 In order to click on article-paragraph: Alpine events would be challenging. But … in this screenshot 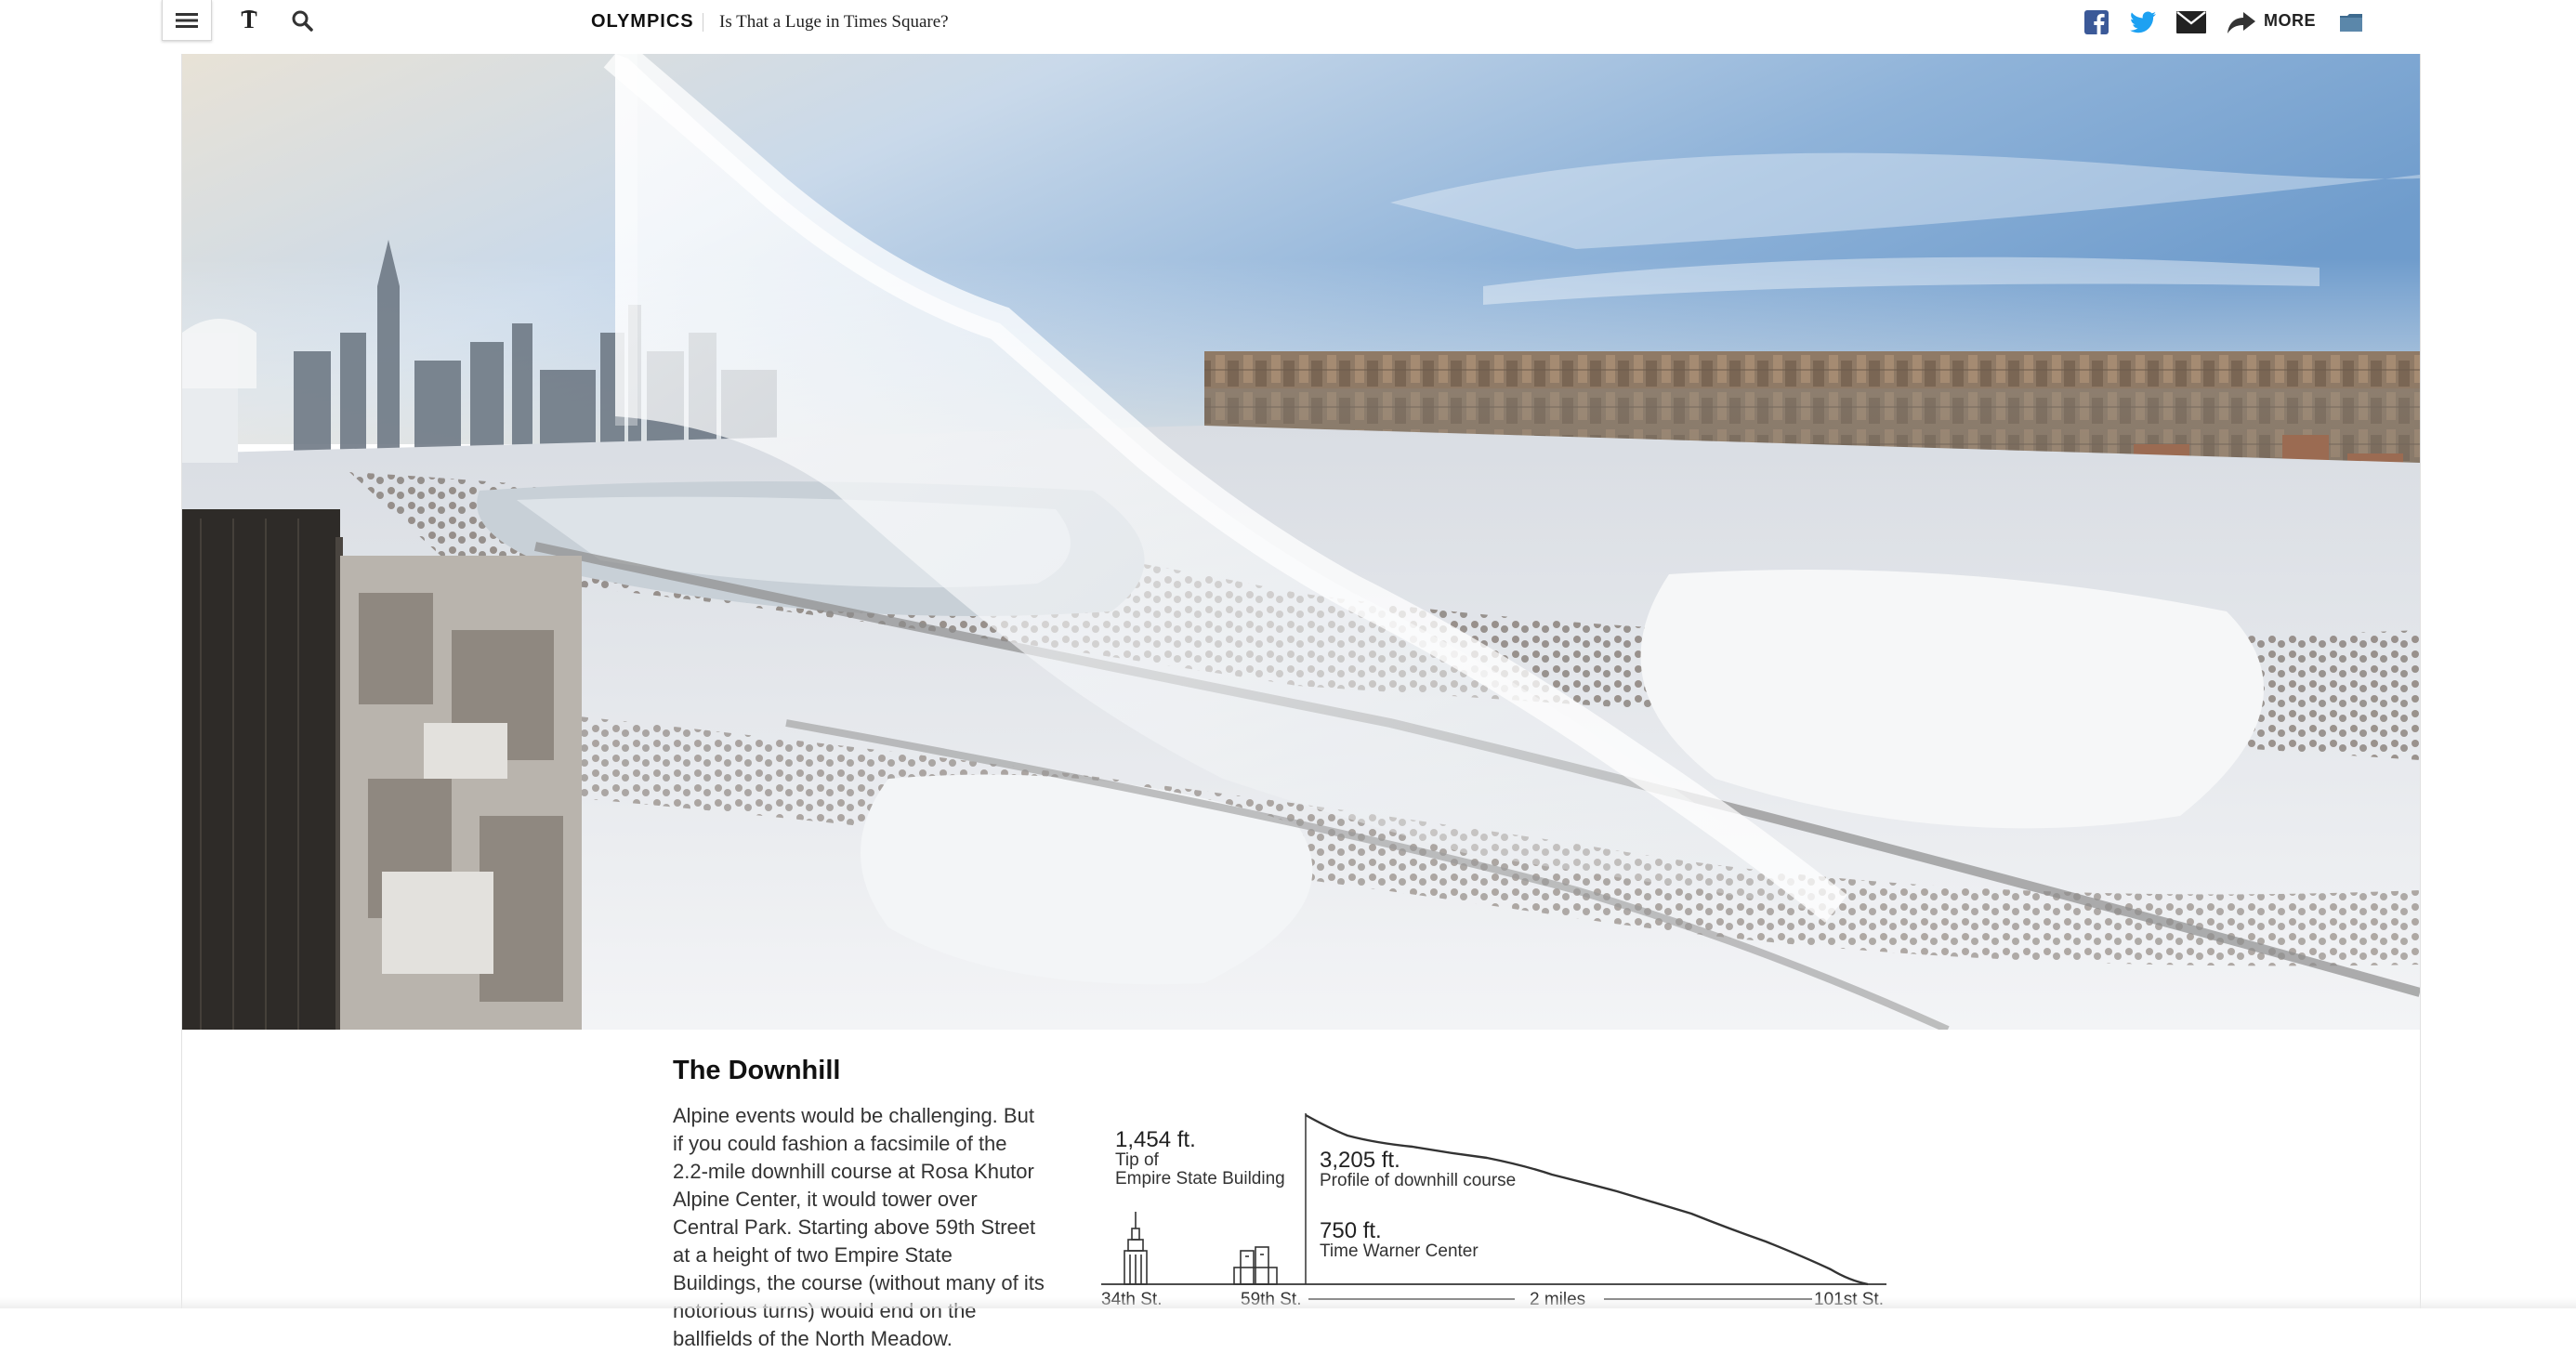, I will do `click(859, 1227)`.